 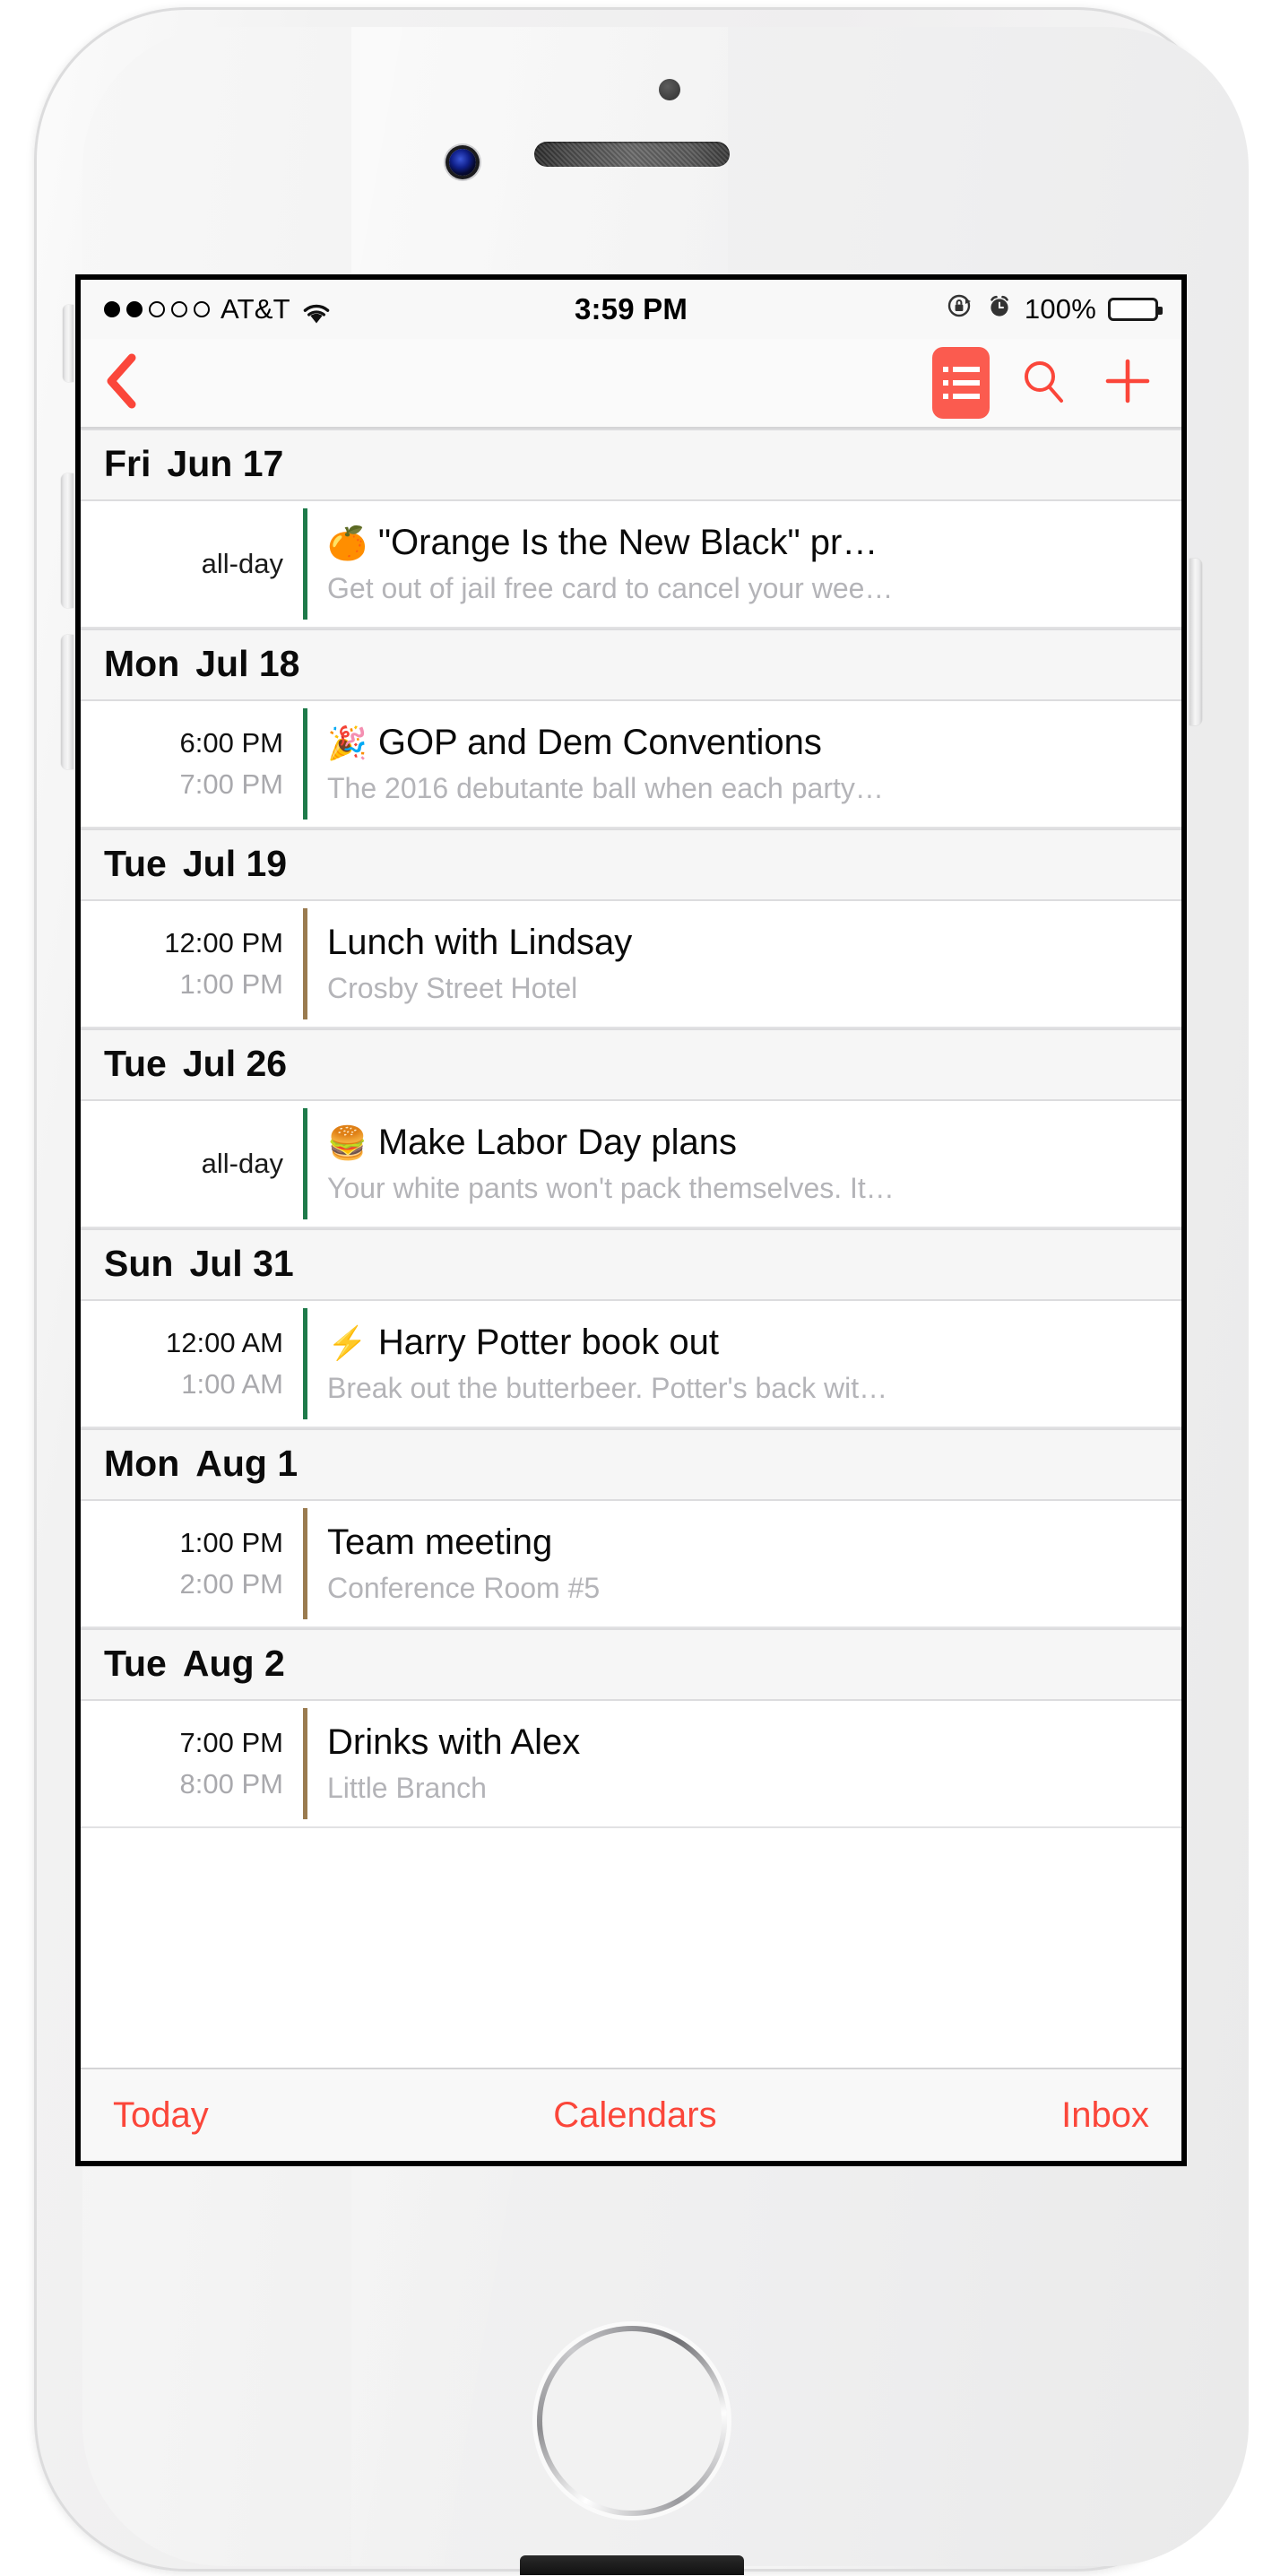 What do you see at coordinates (232, 1384) in the screenshot?
I see `event-end-time: 1:00 AM` at bounding box center [232, 1384].